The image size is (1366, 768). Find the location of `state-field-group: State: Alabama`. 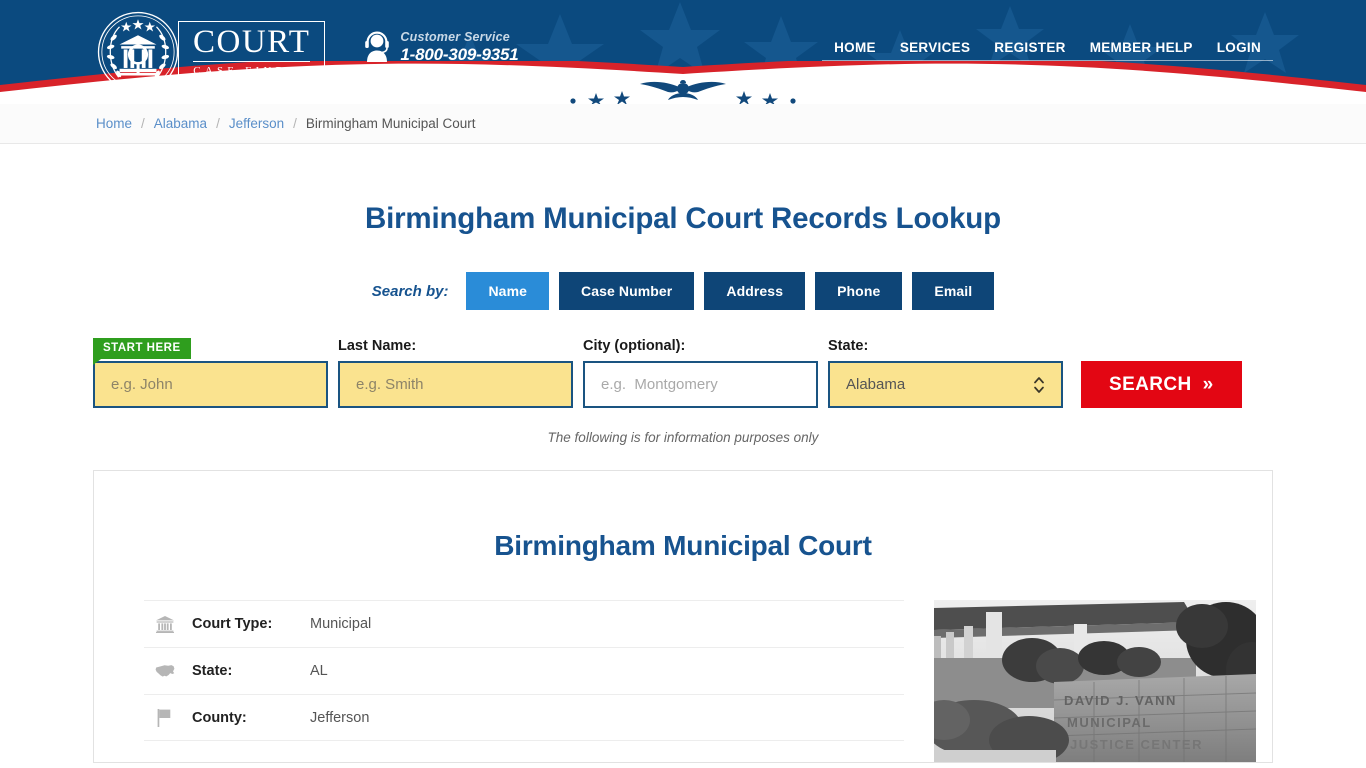

state-field-group: State: Alabama is located at coordinates (945, 373).